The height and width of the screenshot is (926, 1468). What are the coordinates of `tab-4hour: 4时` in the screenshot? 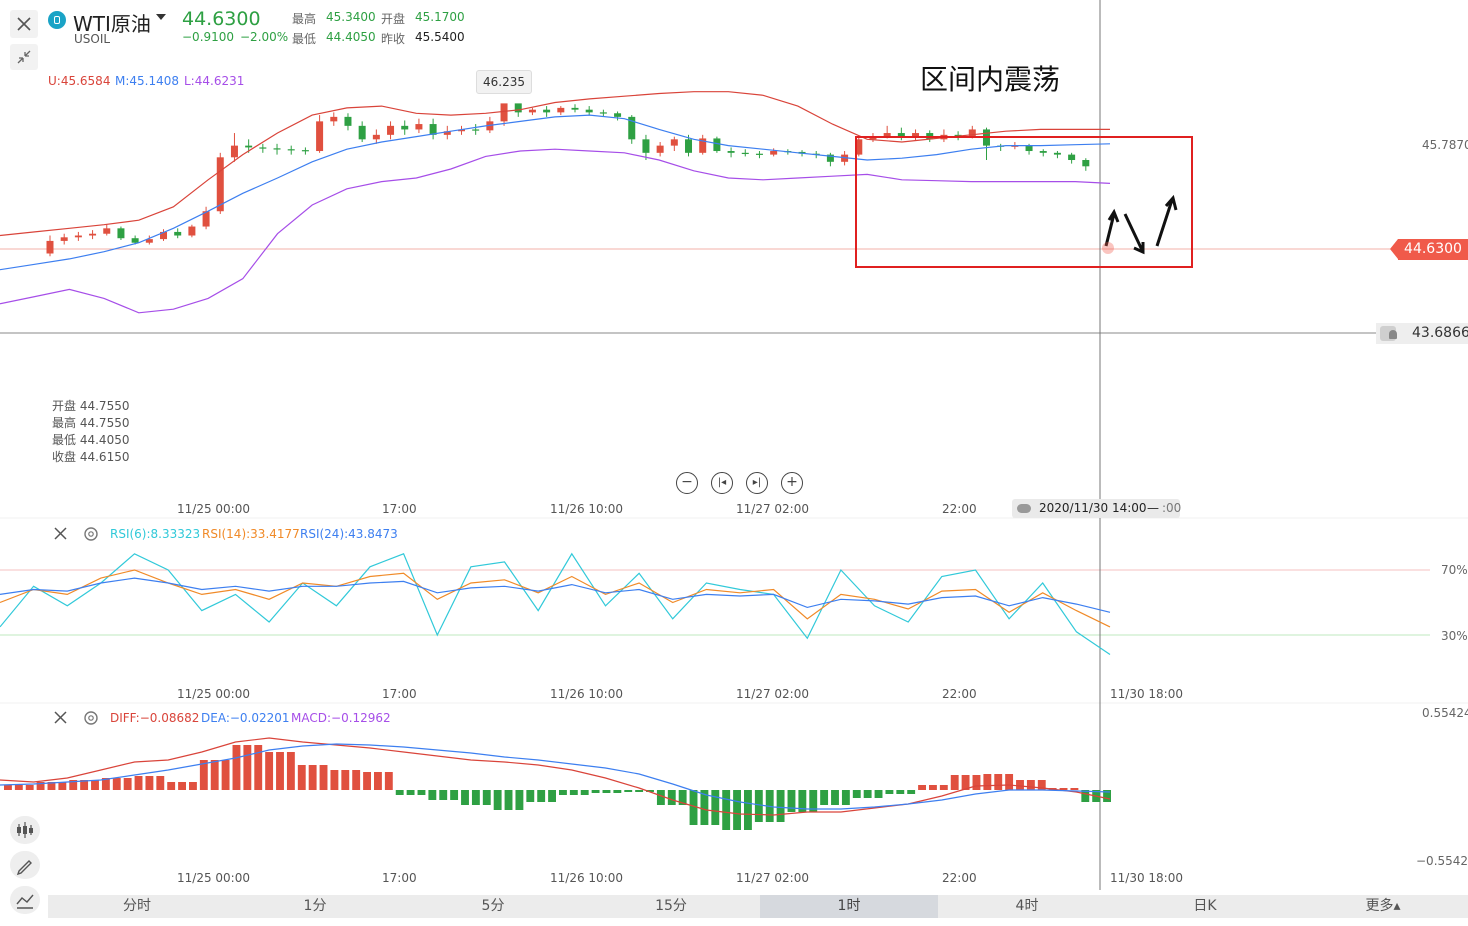 It's located at (1027, 906).